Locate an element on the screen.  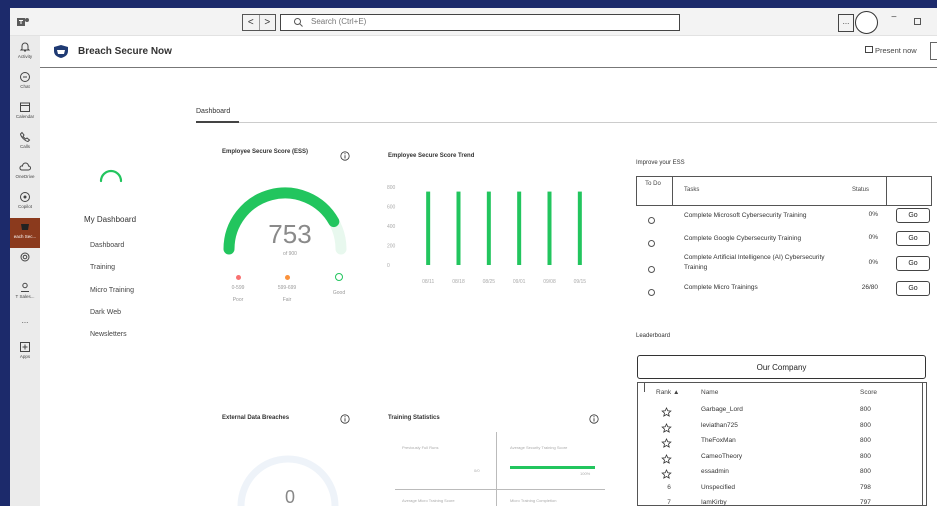
rail-item-activity: Activity is located at coordinates (25, 53).